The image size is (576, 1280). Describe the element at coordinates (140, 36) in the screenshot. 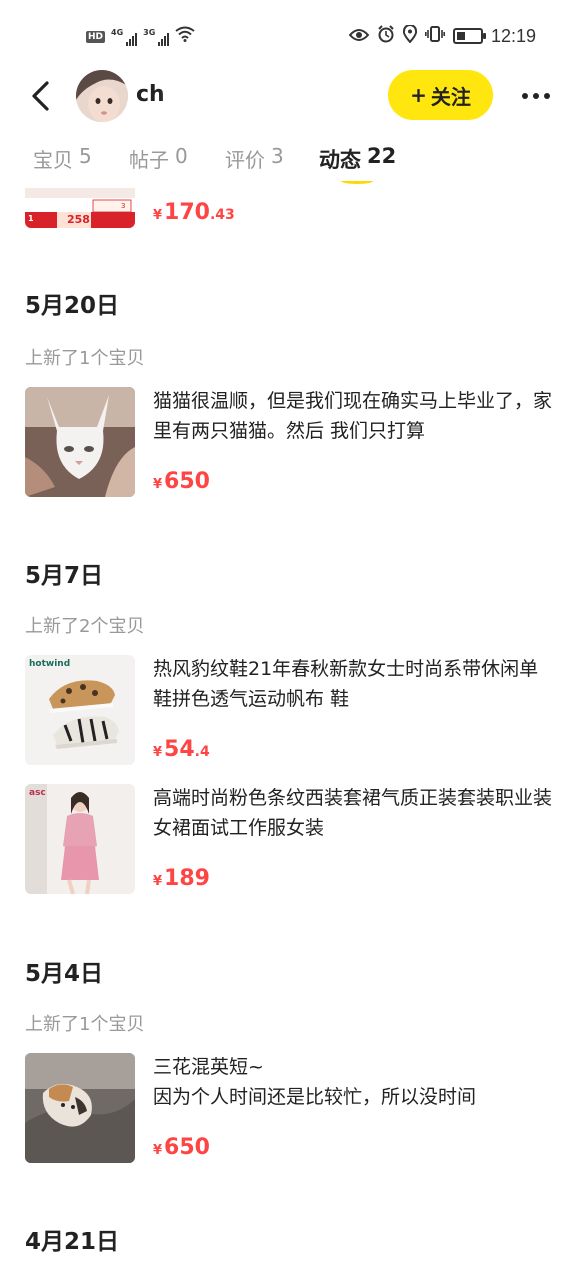

I see `status-left: HD 4G 3G` at that location.